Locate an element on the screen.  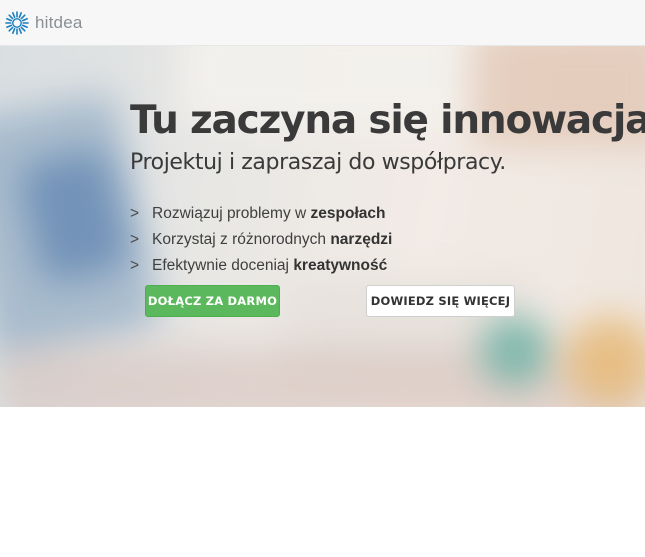
feature-item: > Rozwiązuj problemy w zespołach is located at coordinates (261, 214).